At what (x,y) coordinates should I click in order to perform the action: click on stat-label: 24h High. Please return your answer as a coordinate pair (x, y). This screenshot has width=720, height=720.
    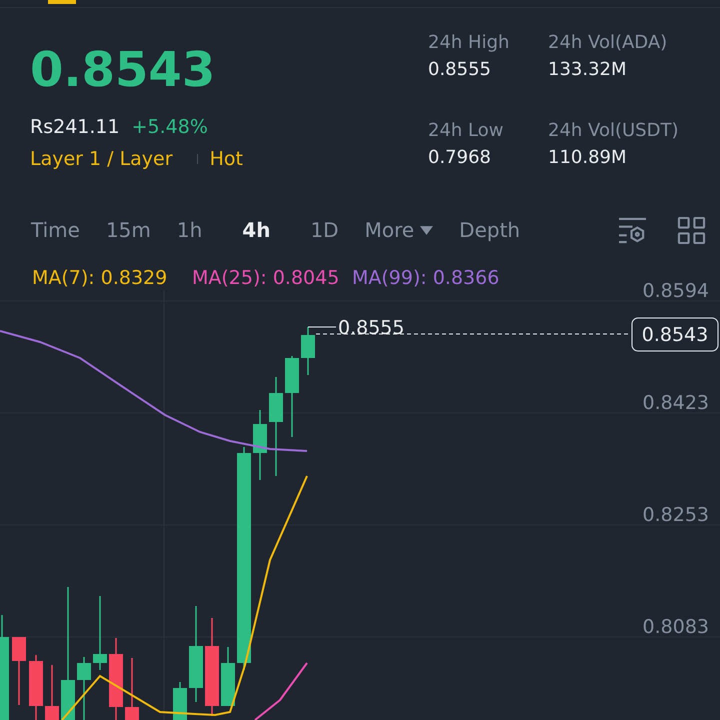
    Looking at the image, I should click on (469, 42).